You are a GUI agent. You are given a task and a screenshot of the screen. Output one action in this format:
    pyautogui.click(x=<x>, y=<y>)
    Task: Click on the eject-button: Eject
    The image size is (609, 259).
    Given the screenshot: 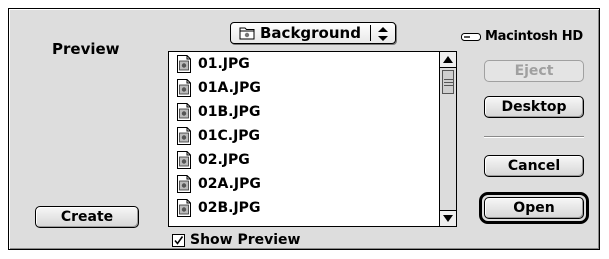 What is the action you would take?
    pyautogui.click(x=534, y=71)
    